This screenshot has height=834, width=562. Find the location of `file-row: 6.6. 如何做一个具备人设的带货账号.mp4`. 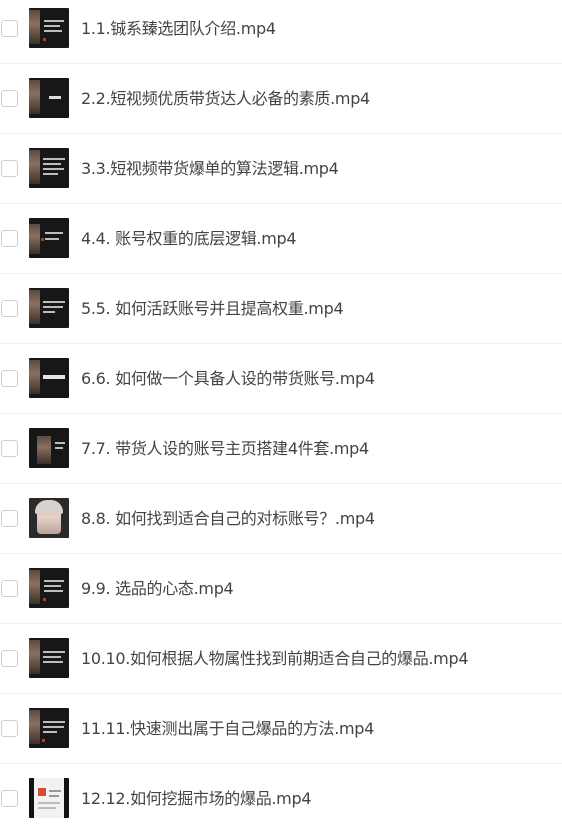

file-row: 6.6. 如何做一个具备人设的带货账号.mp4 is located at coordinates (281, 379).